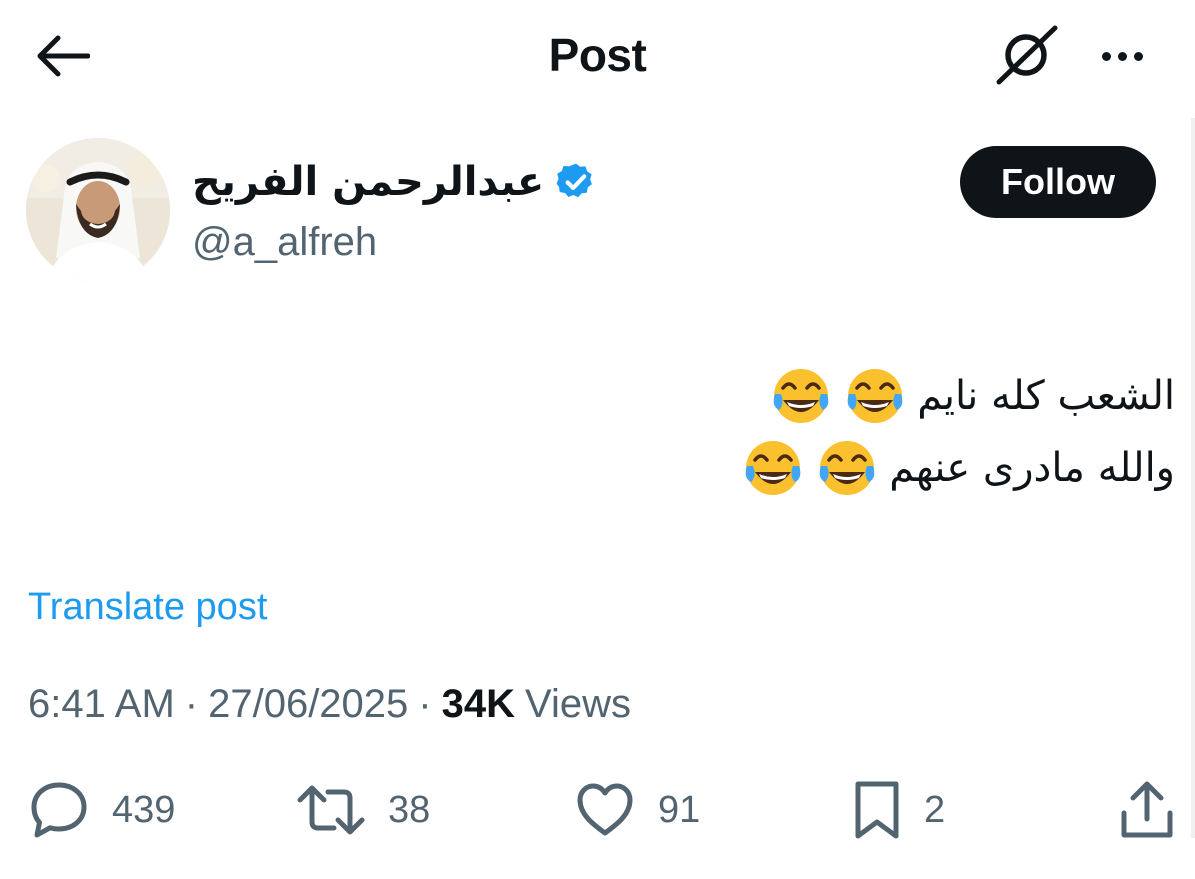  Describe the element at coordinates (308, 704) in the screenshot. I see `post-date: 27/06/2025` at that location.